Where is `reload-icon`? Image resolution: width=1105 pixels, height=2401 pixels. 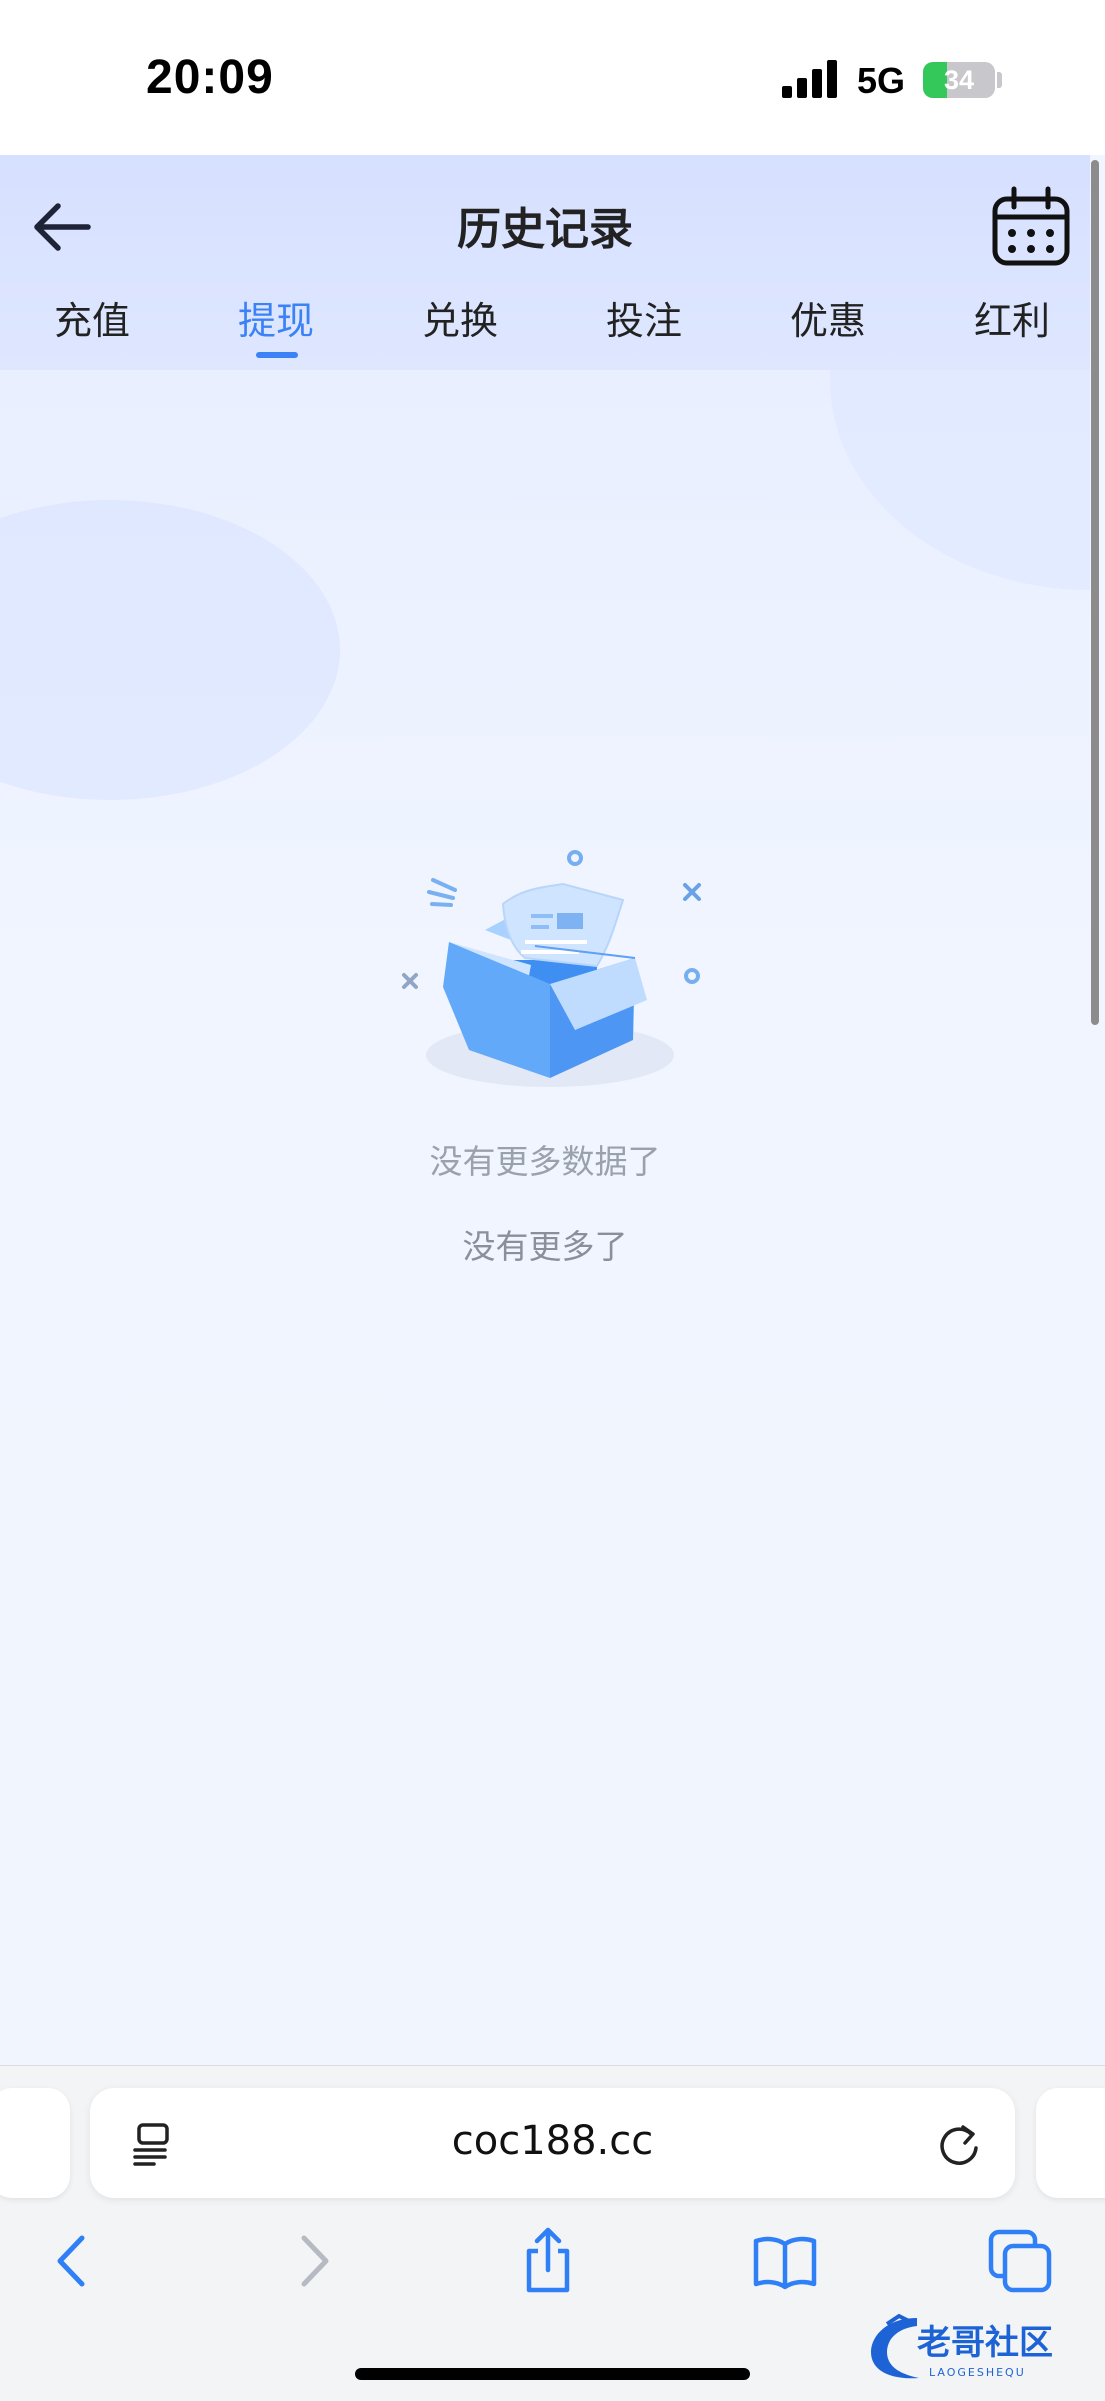
reload-icon is located at coordinates (959, 2143).